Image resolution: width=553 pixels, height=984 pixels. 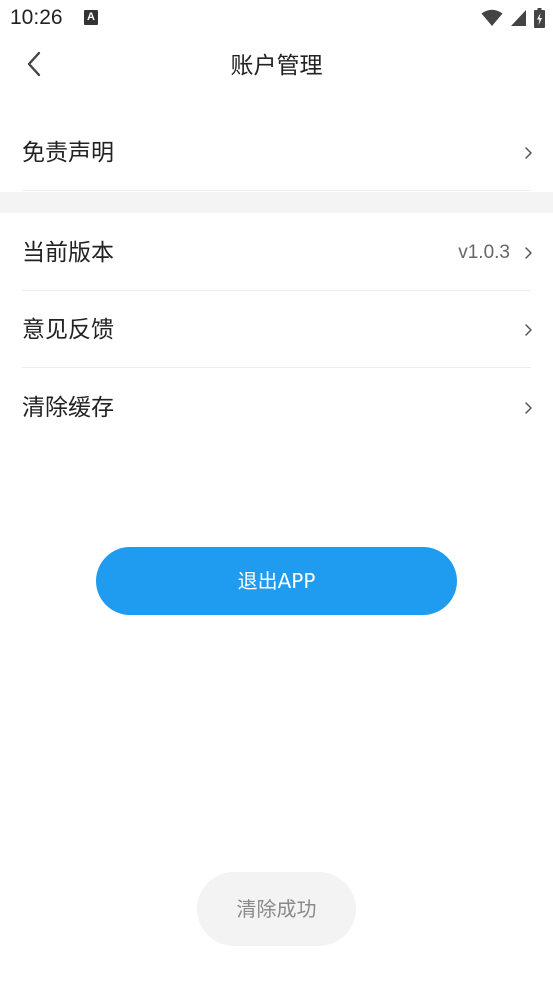 I want to click on row-feedback: 意见反馈, so click(x=276, y=330).